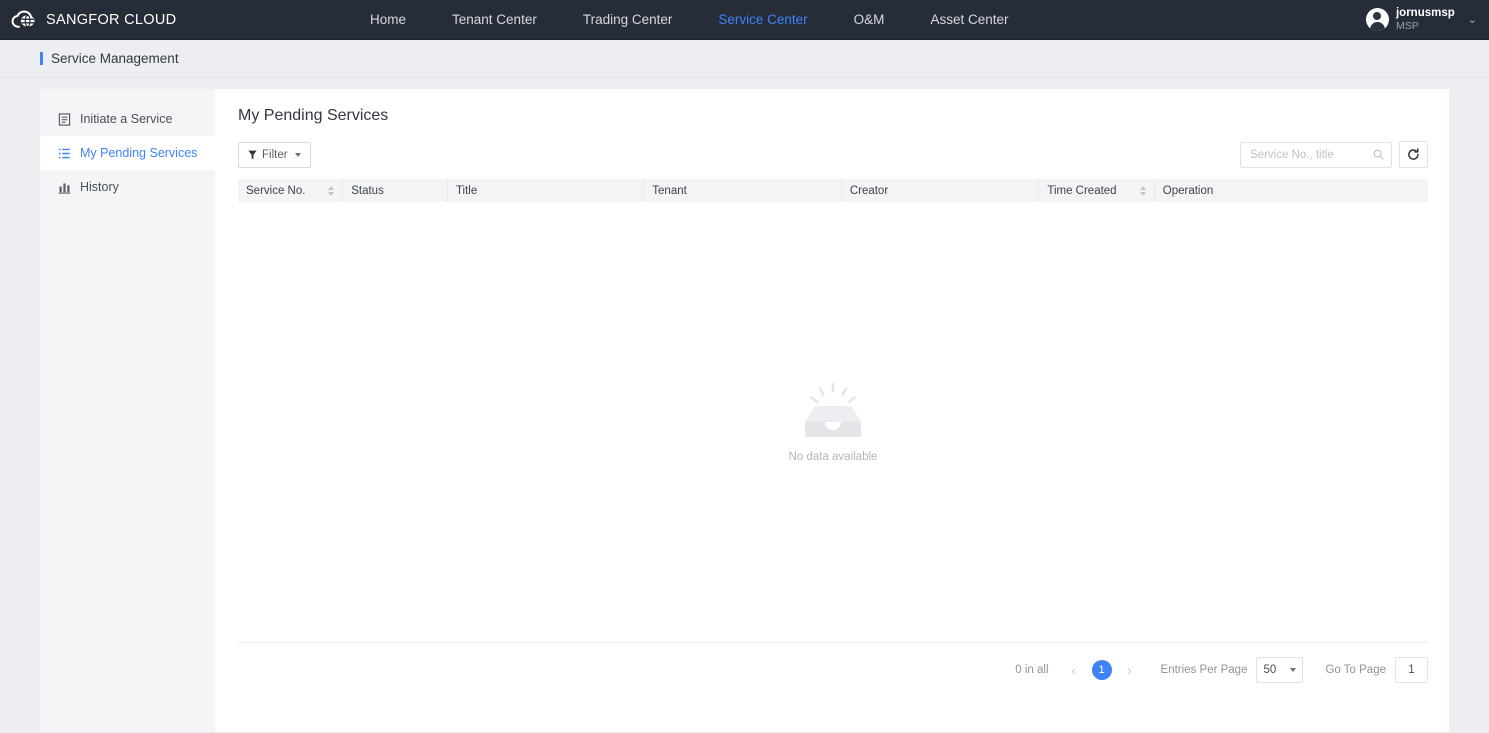  Describe the element at coordinates (276, 190) in the screenshot. I see `column-label: Service No.` at that location.